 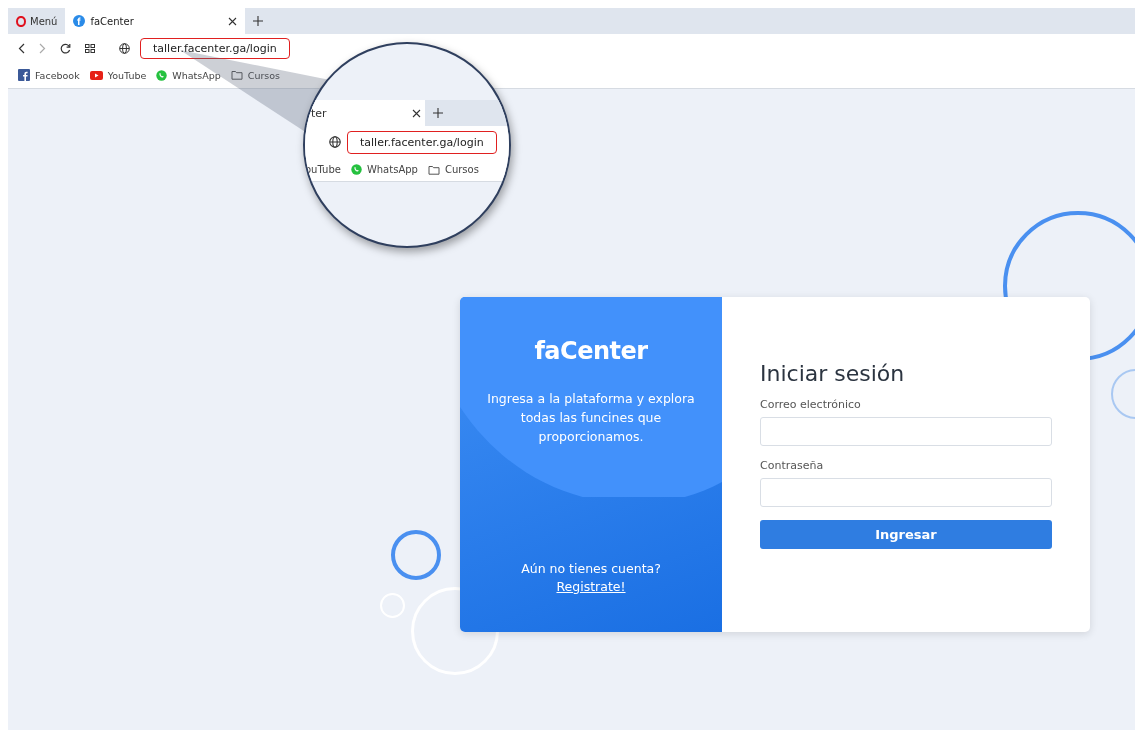 What do you see at coordinates (96, 75) in the screenshot?
I see `play-icon` at bounding box center [96, 75].